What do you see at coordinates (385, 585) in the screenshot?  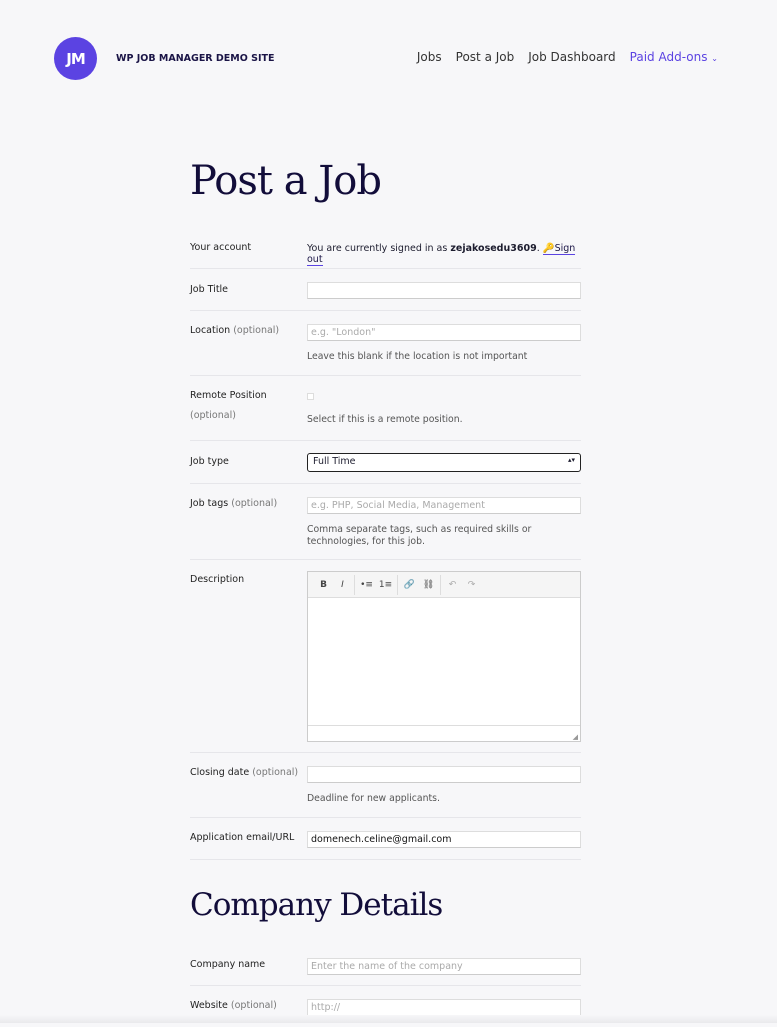 I see `numbered-list-icon: 1≡` at bounding box center [385, 585].